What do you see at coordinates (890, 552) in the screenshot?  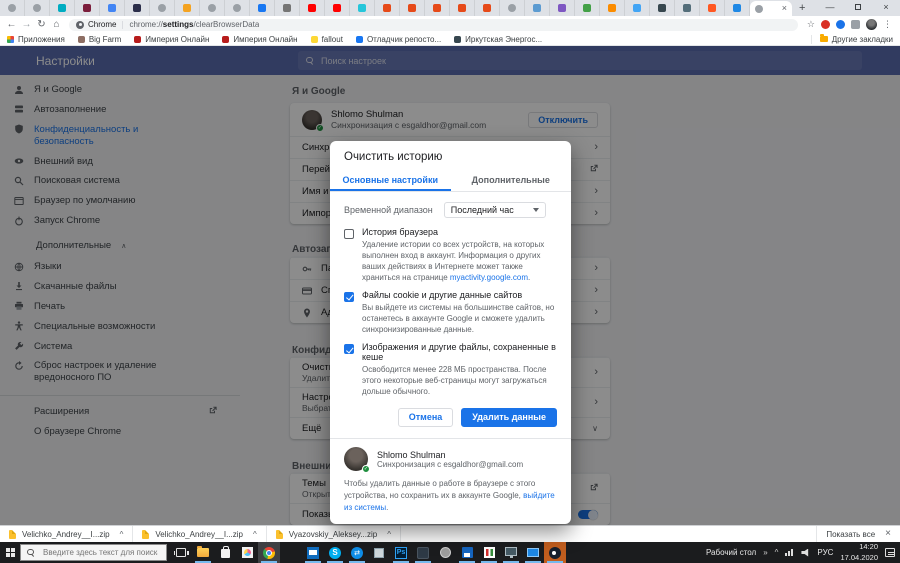 I see `action-center-icon` at bounding box center [890, 552].